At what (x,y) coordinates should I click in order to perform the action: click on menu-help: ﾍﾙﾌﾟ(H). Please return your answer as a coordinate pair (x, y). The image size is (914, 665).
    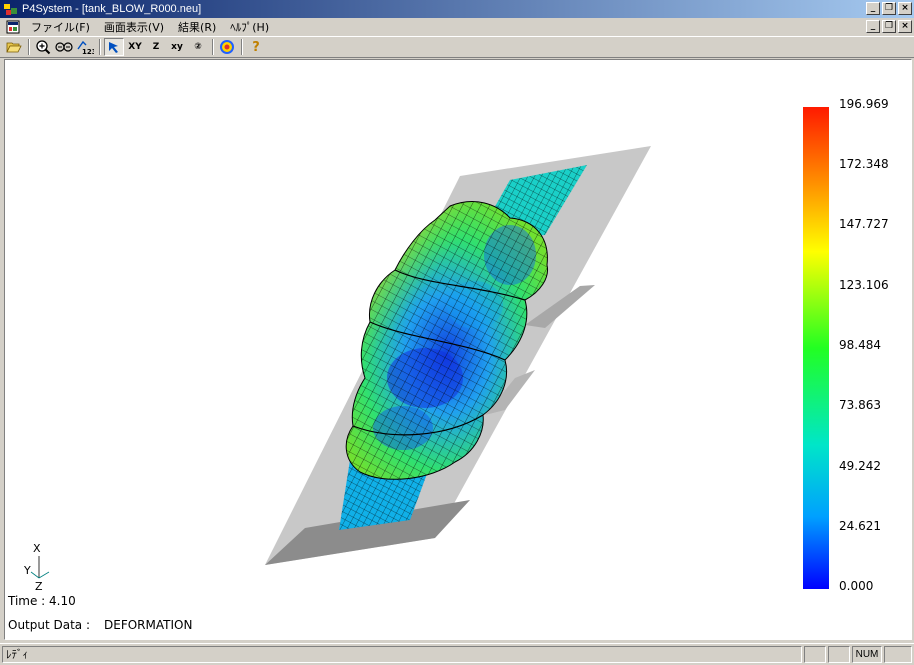
    Looking at the image, I should click on (249, 27).